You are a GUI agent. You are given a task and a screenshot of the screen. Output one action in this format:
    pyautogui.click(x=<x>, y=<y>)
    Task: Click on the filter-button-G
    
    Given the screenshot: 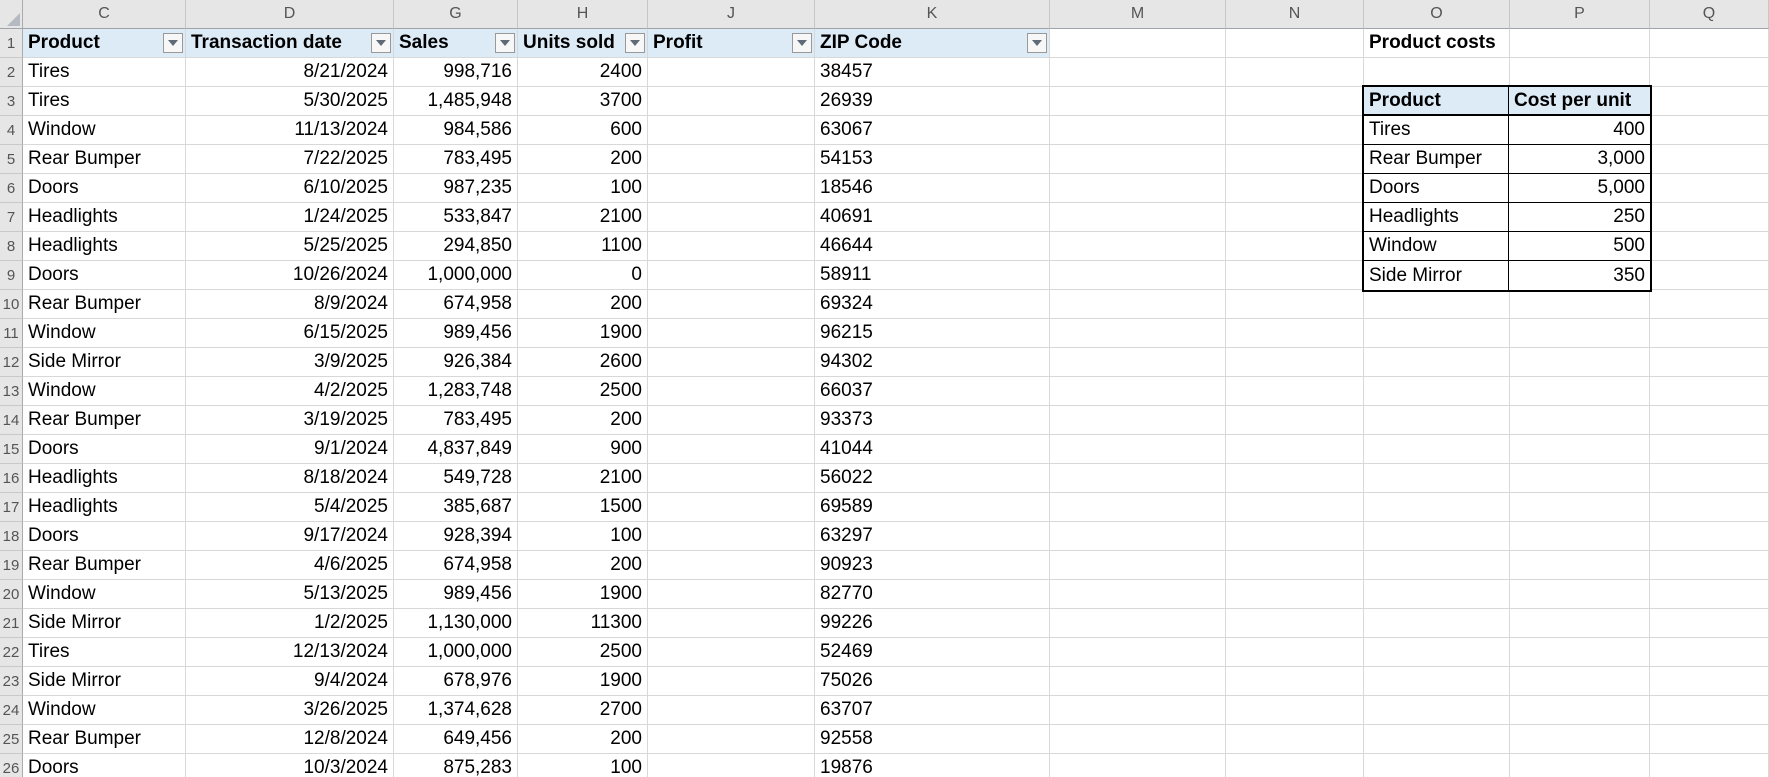 What is the action you would take?
    pyautogui.click(x=505, y=43)
    